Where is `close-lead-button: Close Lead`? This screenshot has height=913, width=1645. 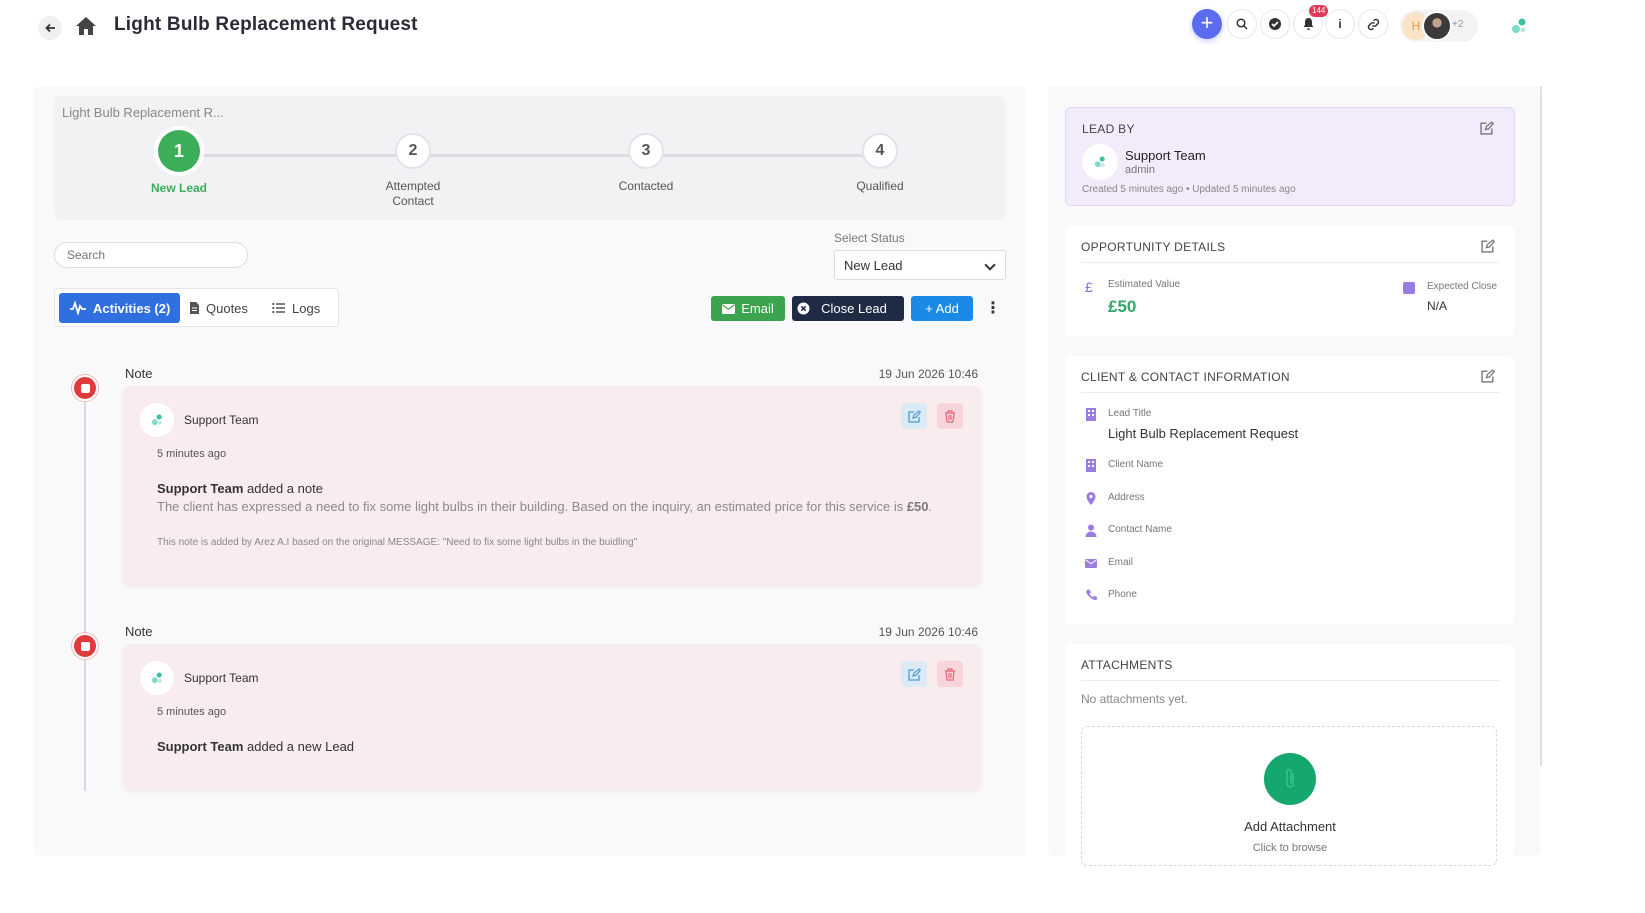
close-lead-button: Close Lead is located at coordinates (848, 308).